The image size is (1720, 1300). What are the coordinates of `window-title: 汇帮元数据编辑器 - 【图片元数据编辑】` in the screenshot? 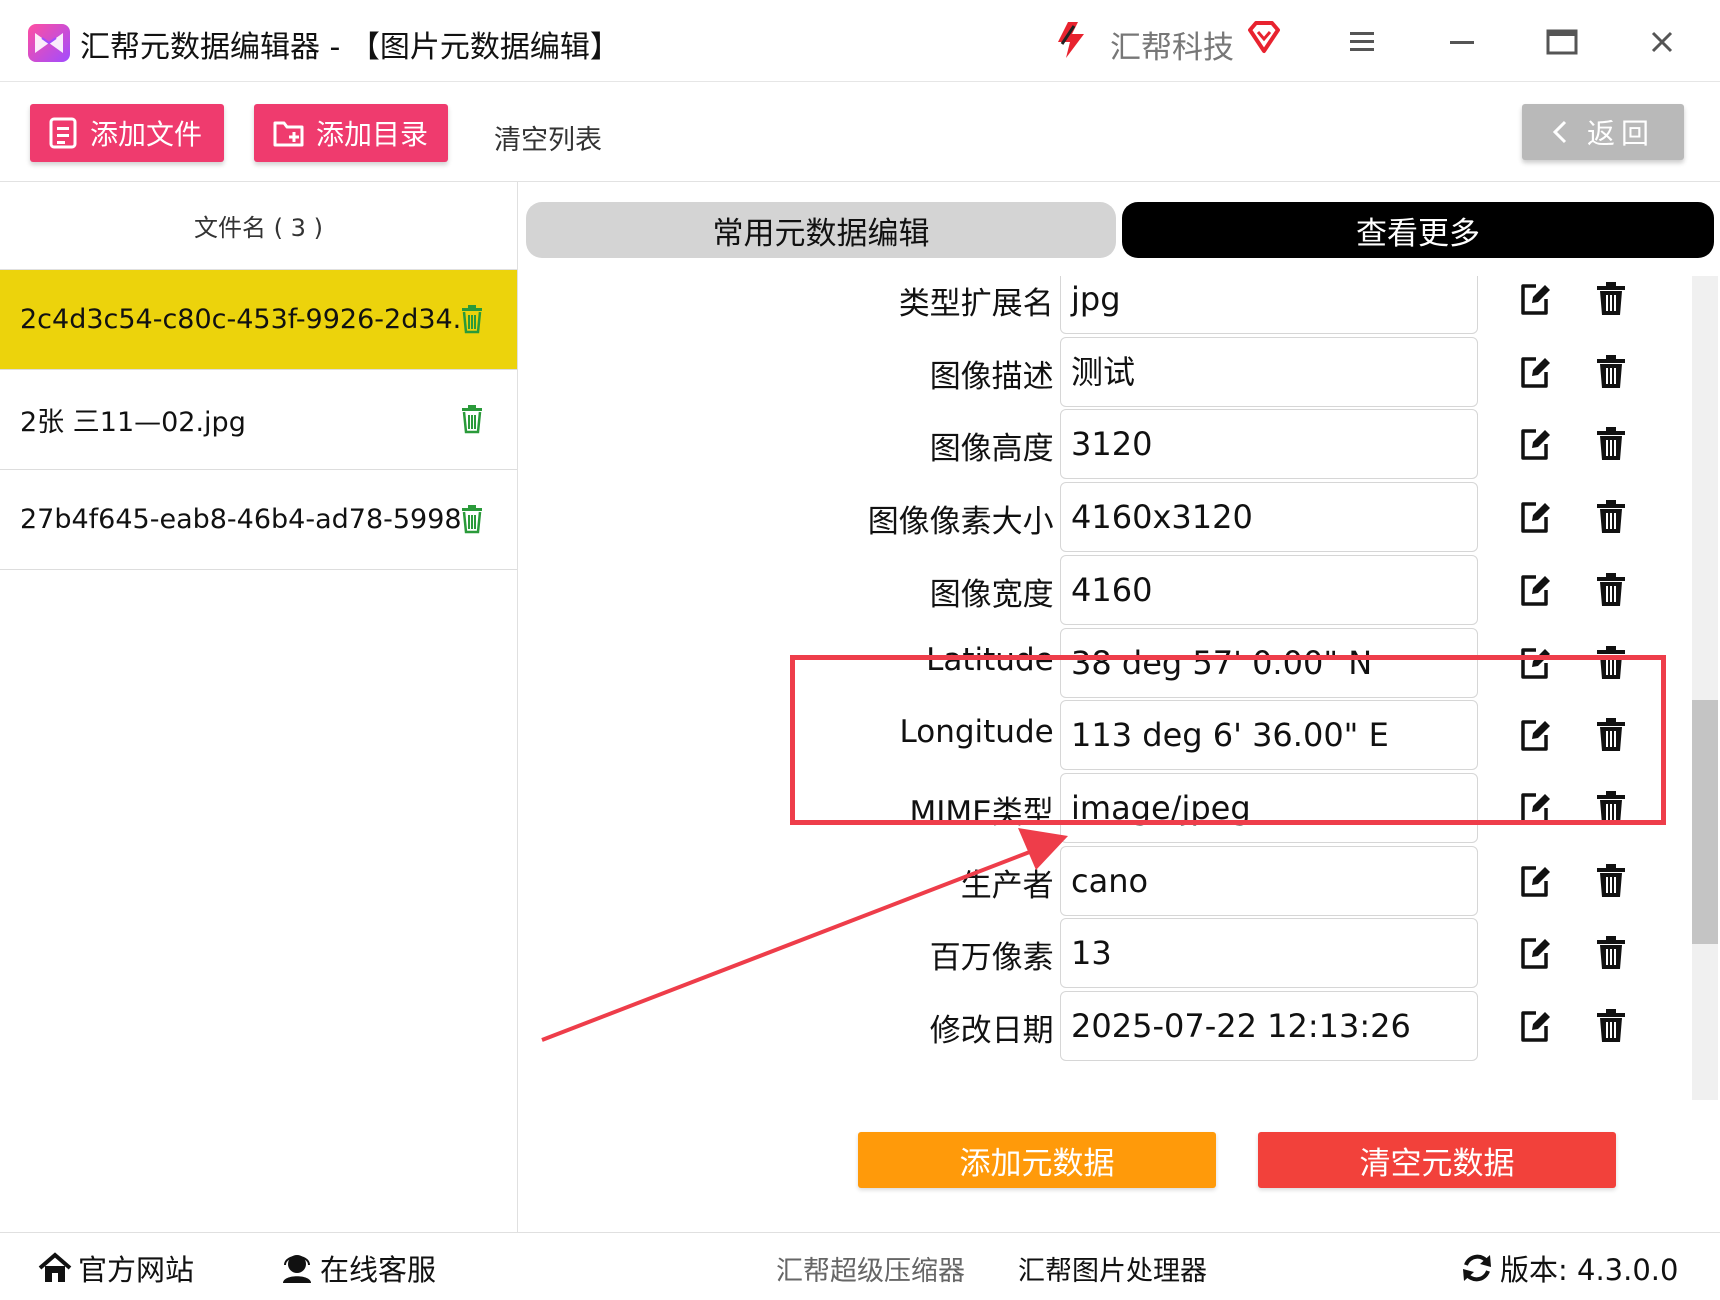 It's located at (350, 47).